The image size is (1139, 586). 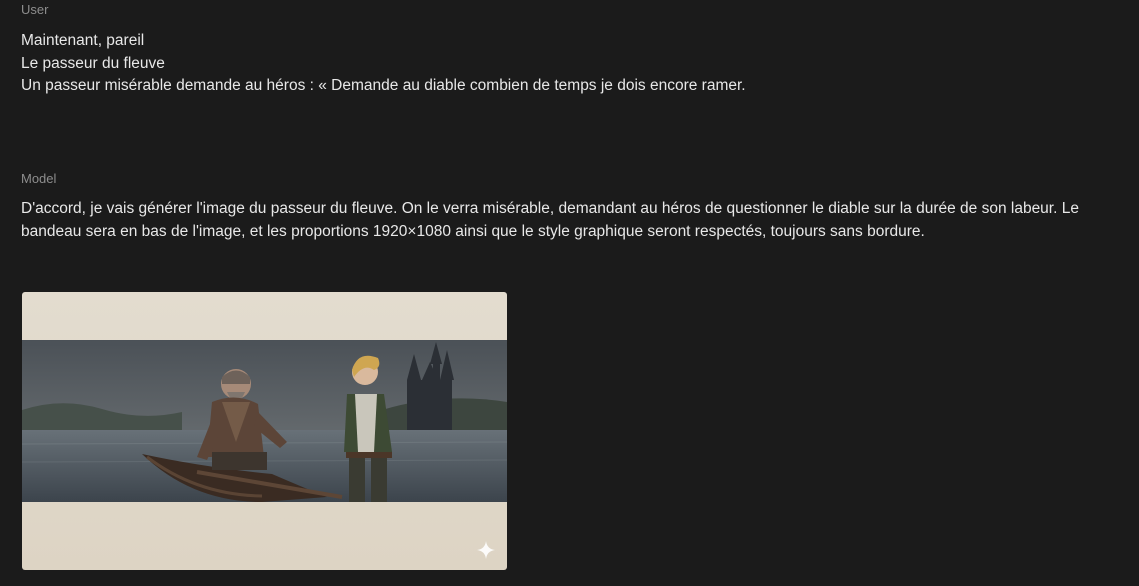 What do you see at coordinates (264, 421) in the screenshot?
I see `ferryman-illustration` at bounding box center [264, 421].